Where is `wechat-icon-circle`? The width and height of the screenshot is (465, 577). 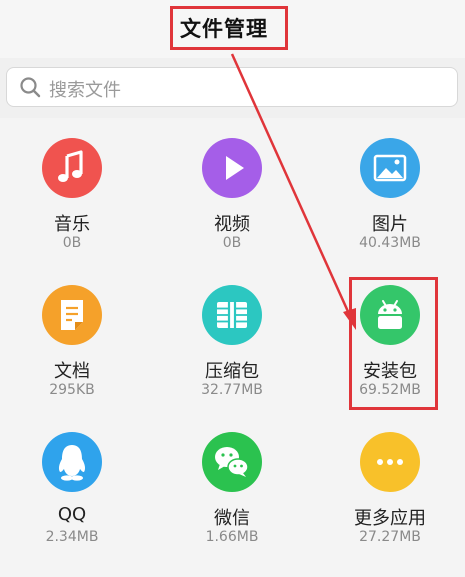
wechat-icon-circle is located at coordinates (232, 462).